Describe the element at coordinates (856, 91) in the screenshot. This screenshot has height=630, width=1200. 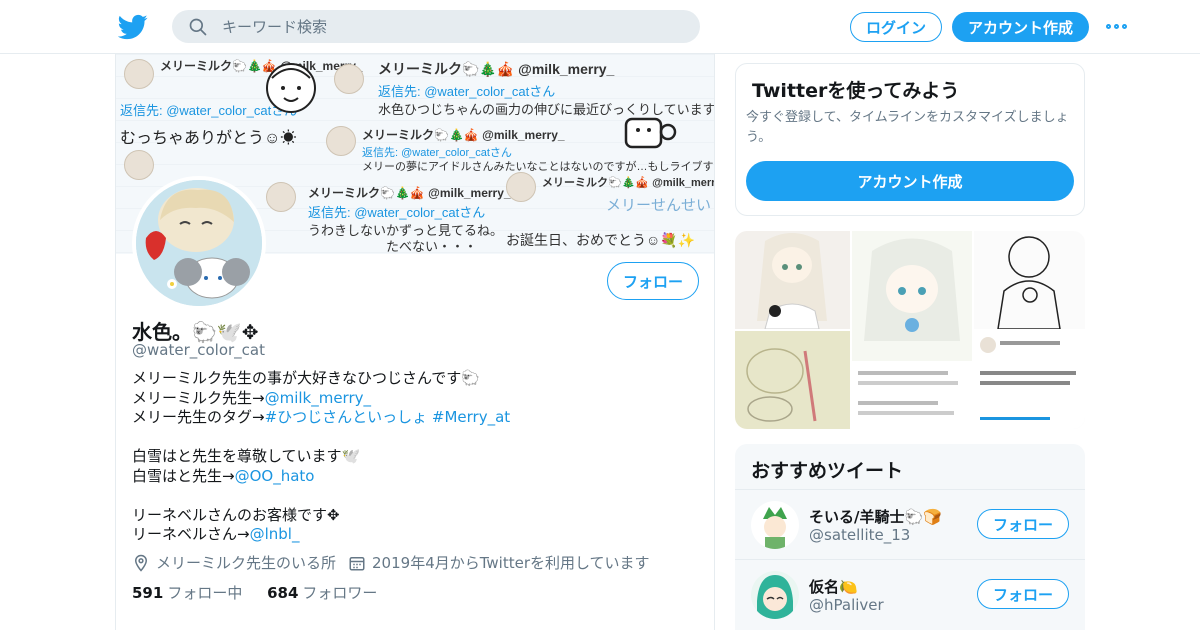
I see `signup-card-title: Twitterを使ってみよう` at that location.